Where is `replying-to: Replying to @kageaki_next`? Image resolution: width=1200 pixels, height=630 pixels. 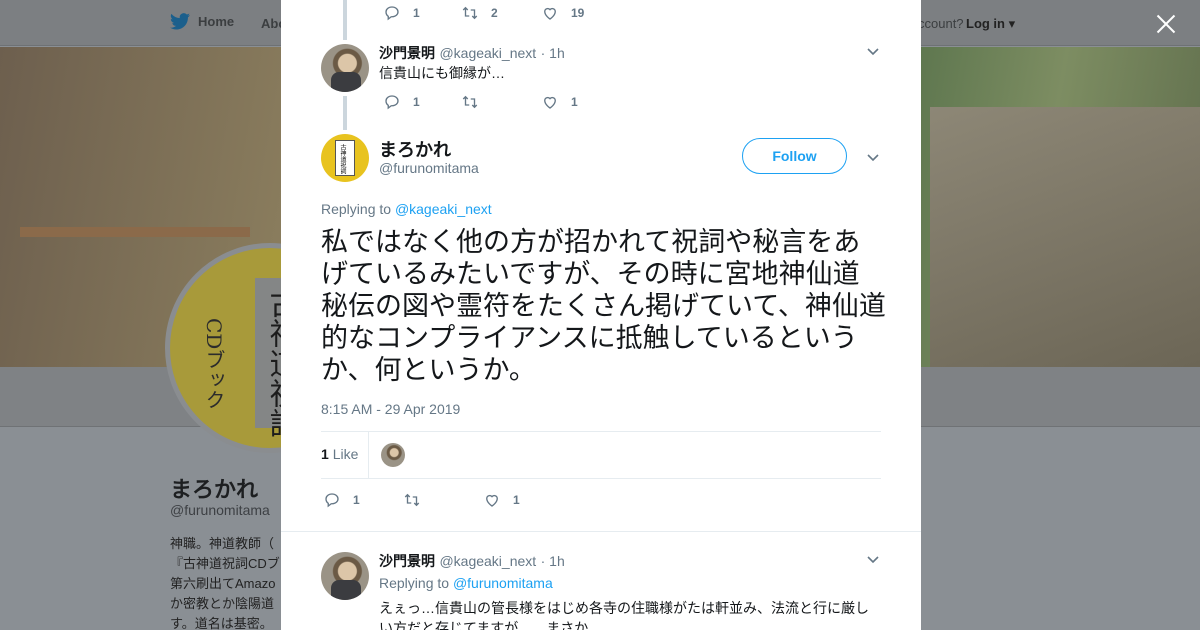
replying-to: Replying to @kageaki_next is located at coordinates (406, 209).